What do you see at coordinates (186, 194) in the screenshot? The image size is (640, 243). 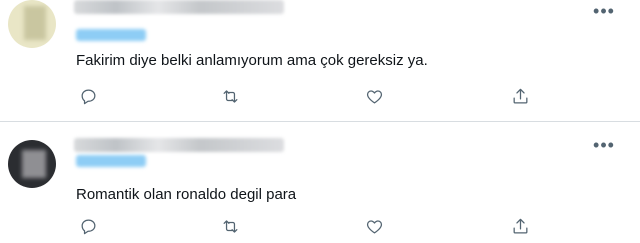 I see `tweet-text: Romantik olan ronaldo degil para` at bounding box center [186, 194].